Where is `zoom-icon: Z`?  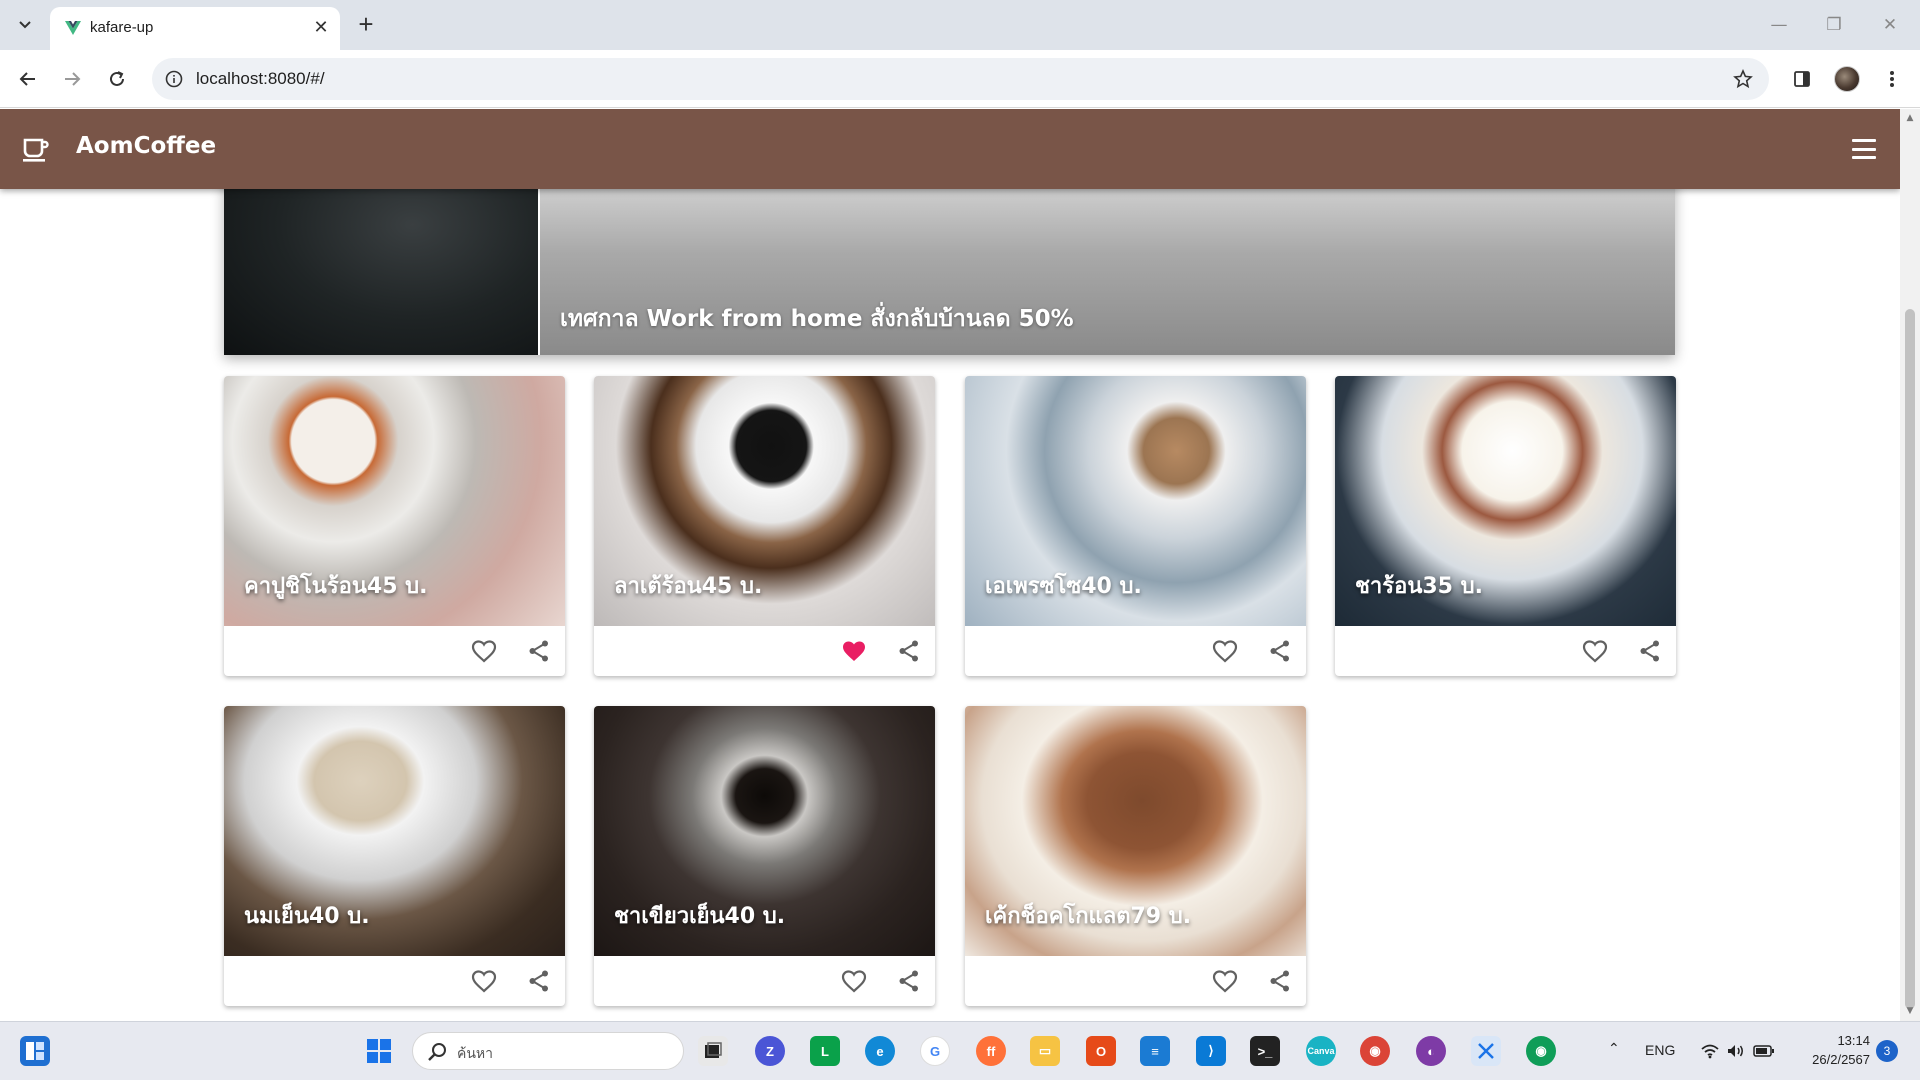
zoom-icon: Z is located at coordinates (770, 1051).